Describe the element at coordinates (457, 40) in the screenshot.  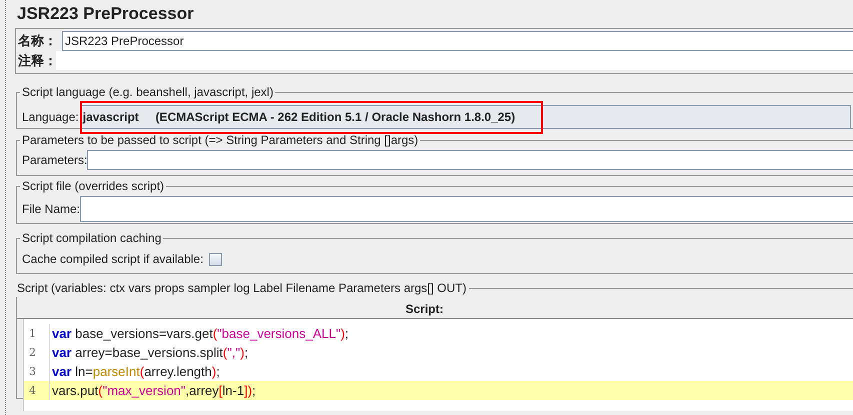
I see `name-field: JSR223 PreProcessor` at that location.